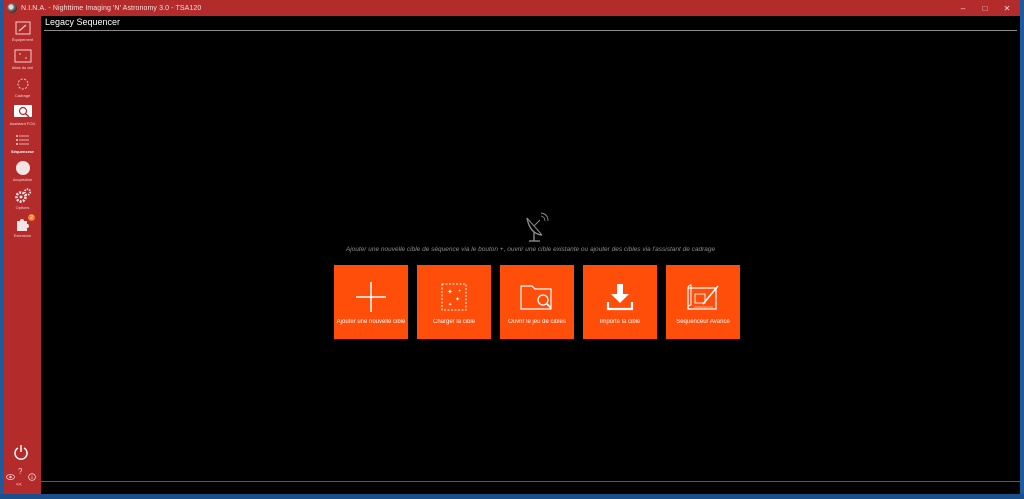  What do you see at coordinates (530, 30) in the screenshot?
I see `header-divider` at bounding box center [530, 30].